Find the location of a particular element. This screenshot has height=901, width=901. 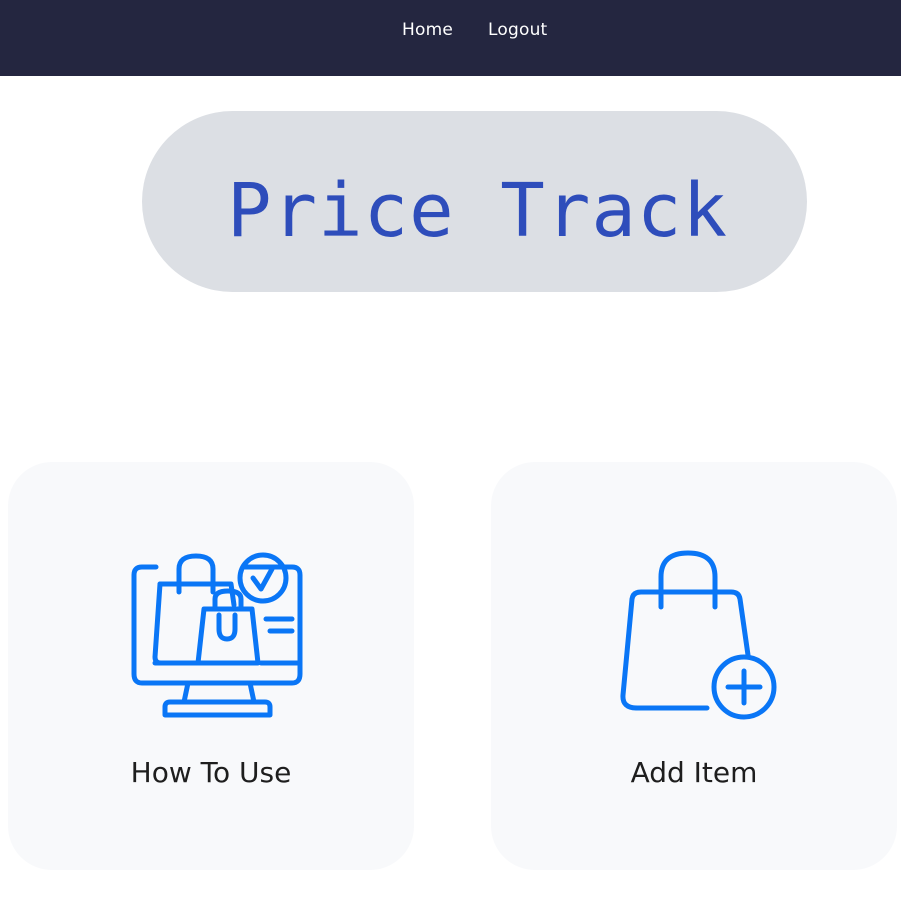

computer-shopping-bags-check-icon is located at coordinates (211, 634).